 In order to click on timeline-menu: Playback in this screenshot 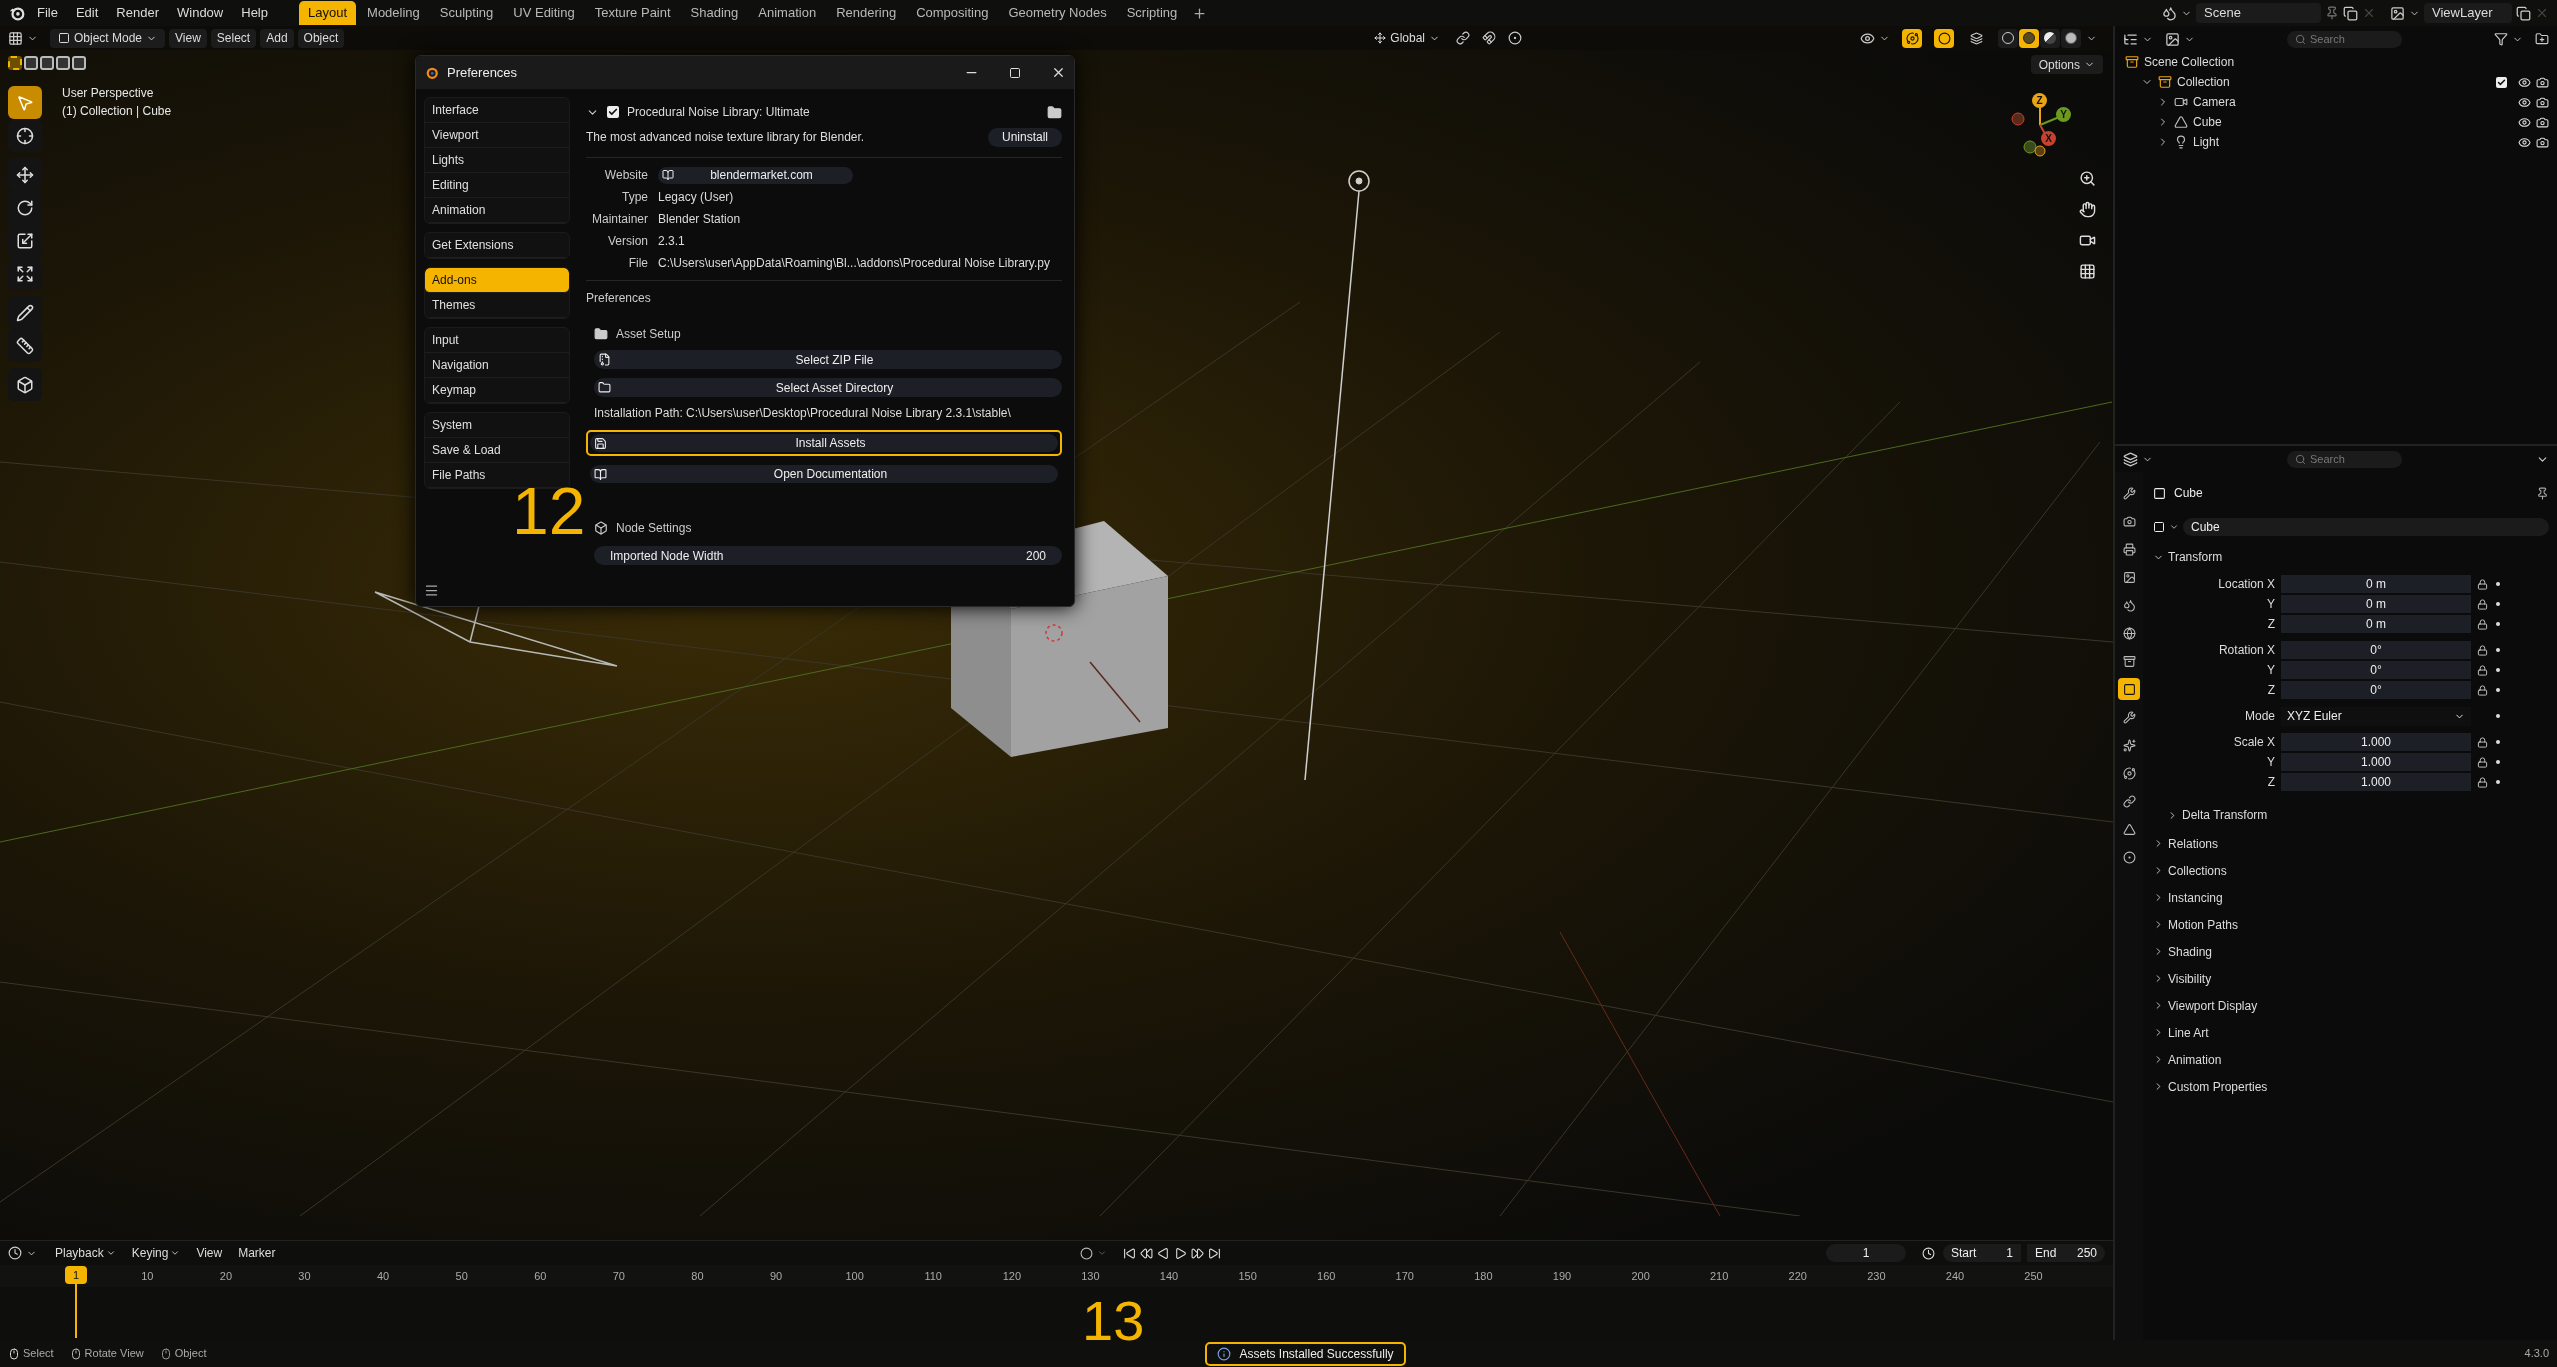, I will do `click(85, 1253)`.